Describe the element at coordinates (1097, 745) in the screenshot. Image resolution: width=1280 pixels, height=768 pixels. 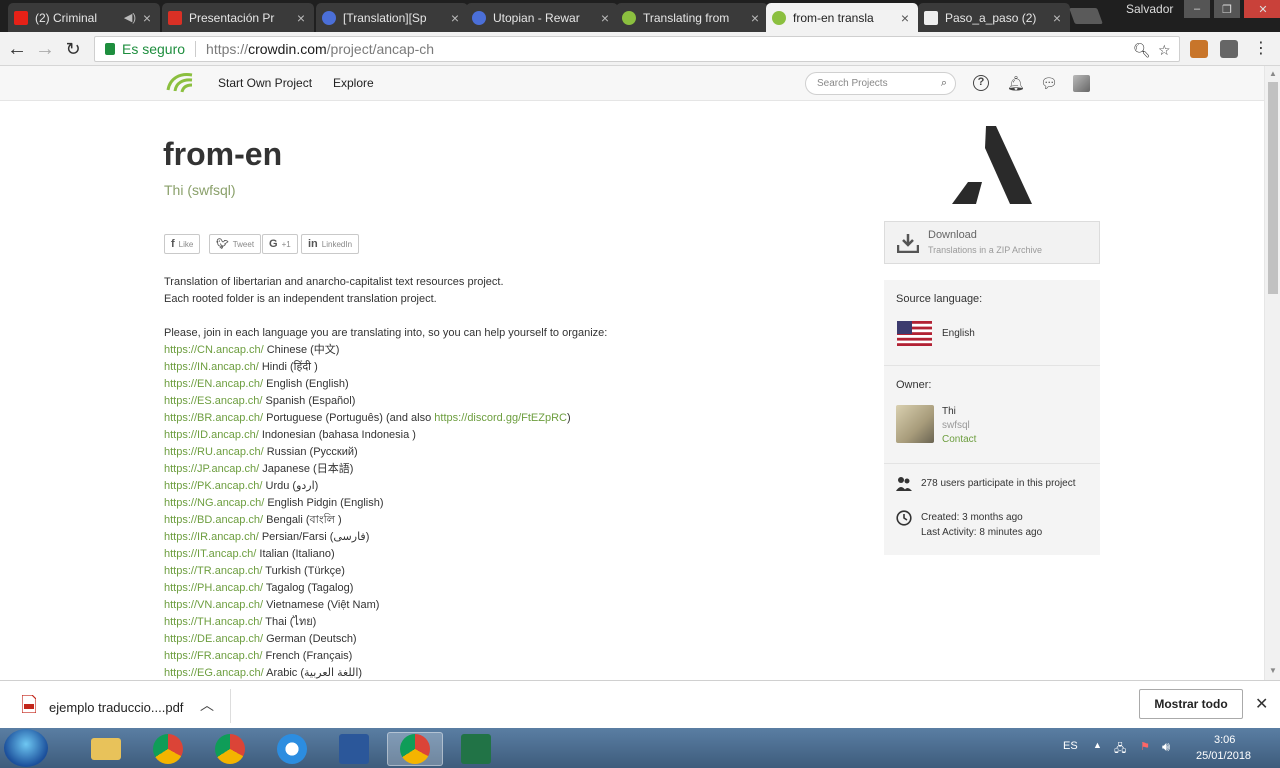
I see `tray-expand-icon: ▲` at that location.